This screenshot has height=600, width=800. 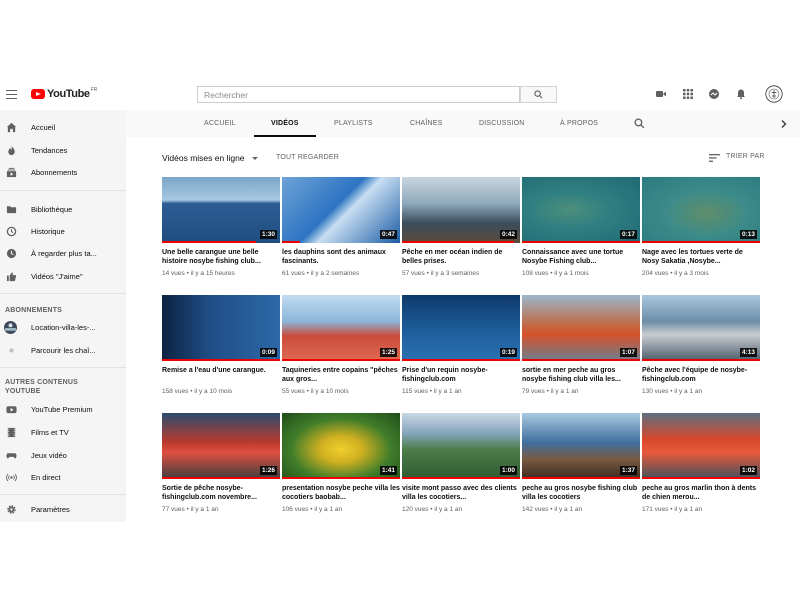 What do you see at coordinates (63, 128) in the screenshot?
I see `sidebar-item-home: Accueil` at bounding box center [63, 128].